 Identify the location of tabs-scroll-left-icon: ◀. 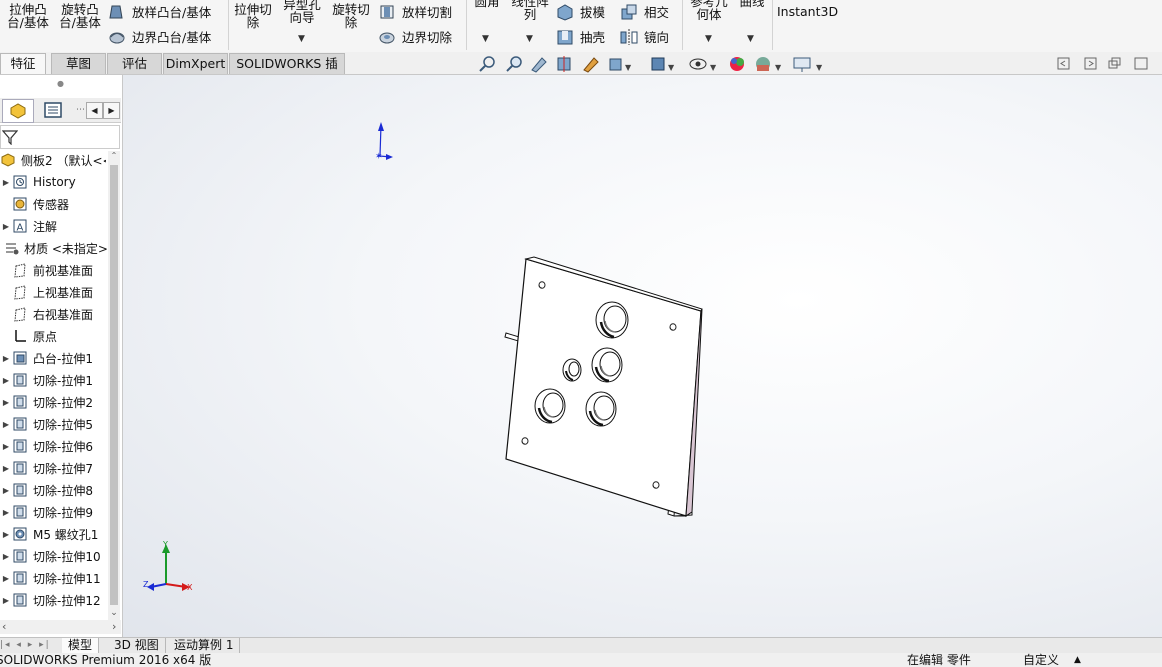
(94, 110).